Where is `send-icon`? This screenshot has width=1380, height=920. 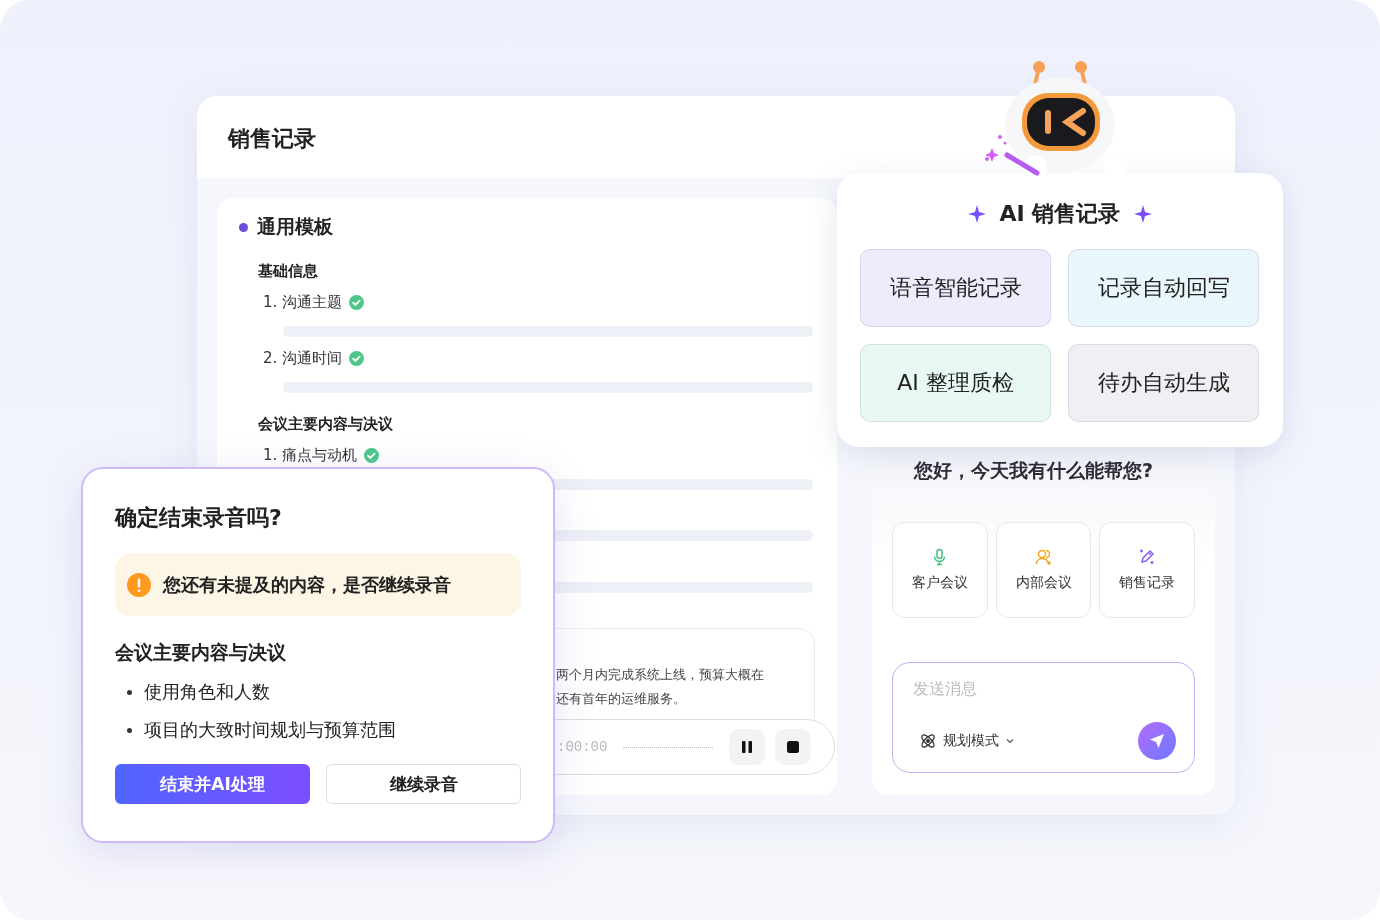 send-icon is located at coordinates (1157, 741).